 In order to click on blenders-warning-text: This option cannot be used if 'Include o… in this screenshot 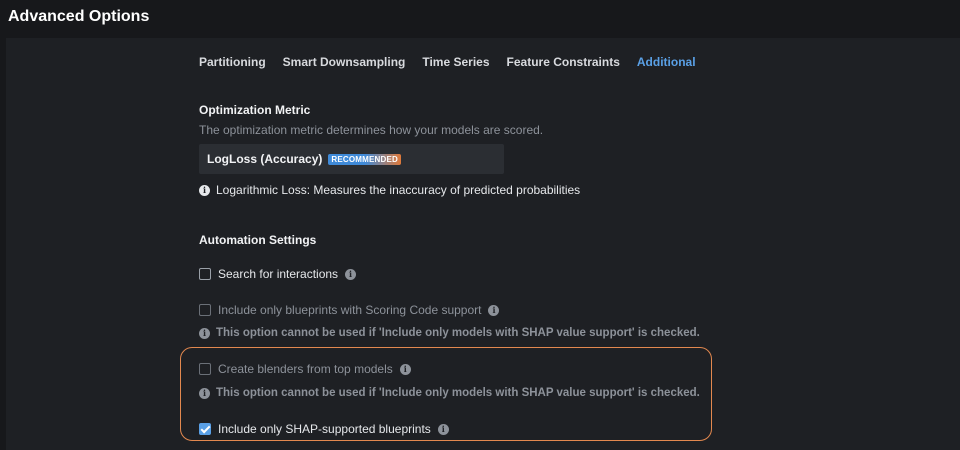, I will do `click(458, 393)`.